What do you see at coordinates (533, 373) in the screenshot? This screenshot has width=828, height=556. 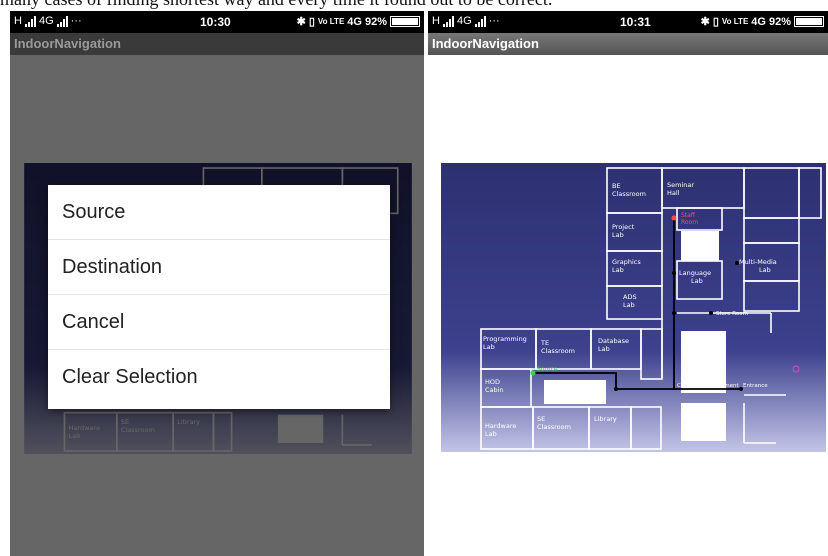 I see `source-marker` at bounding box center [533, 373].